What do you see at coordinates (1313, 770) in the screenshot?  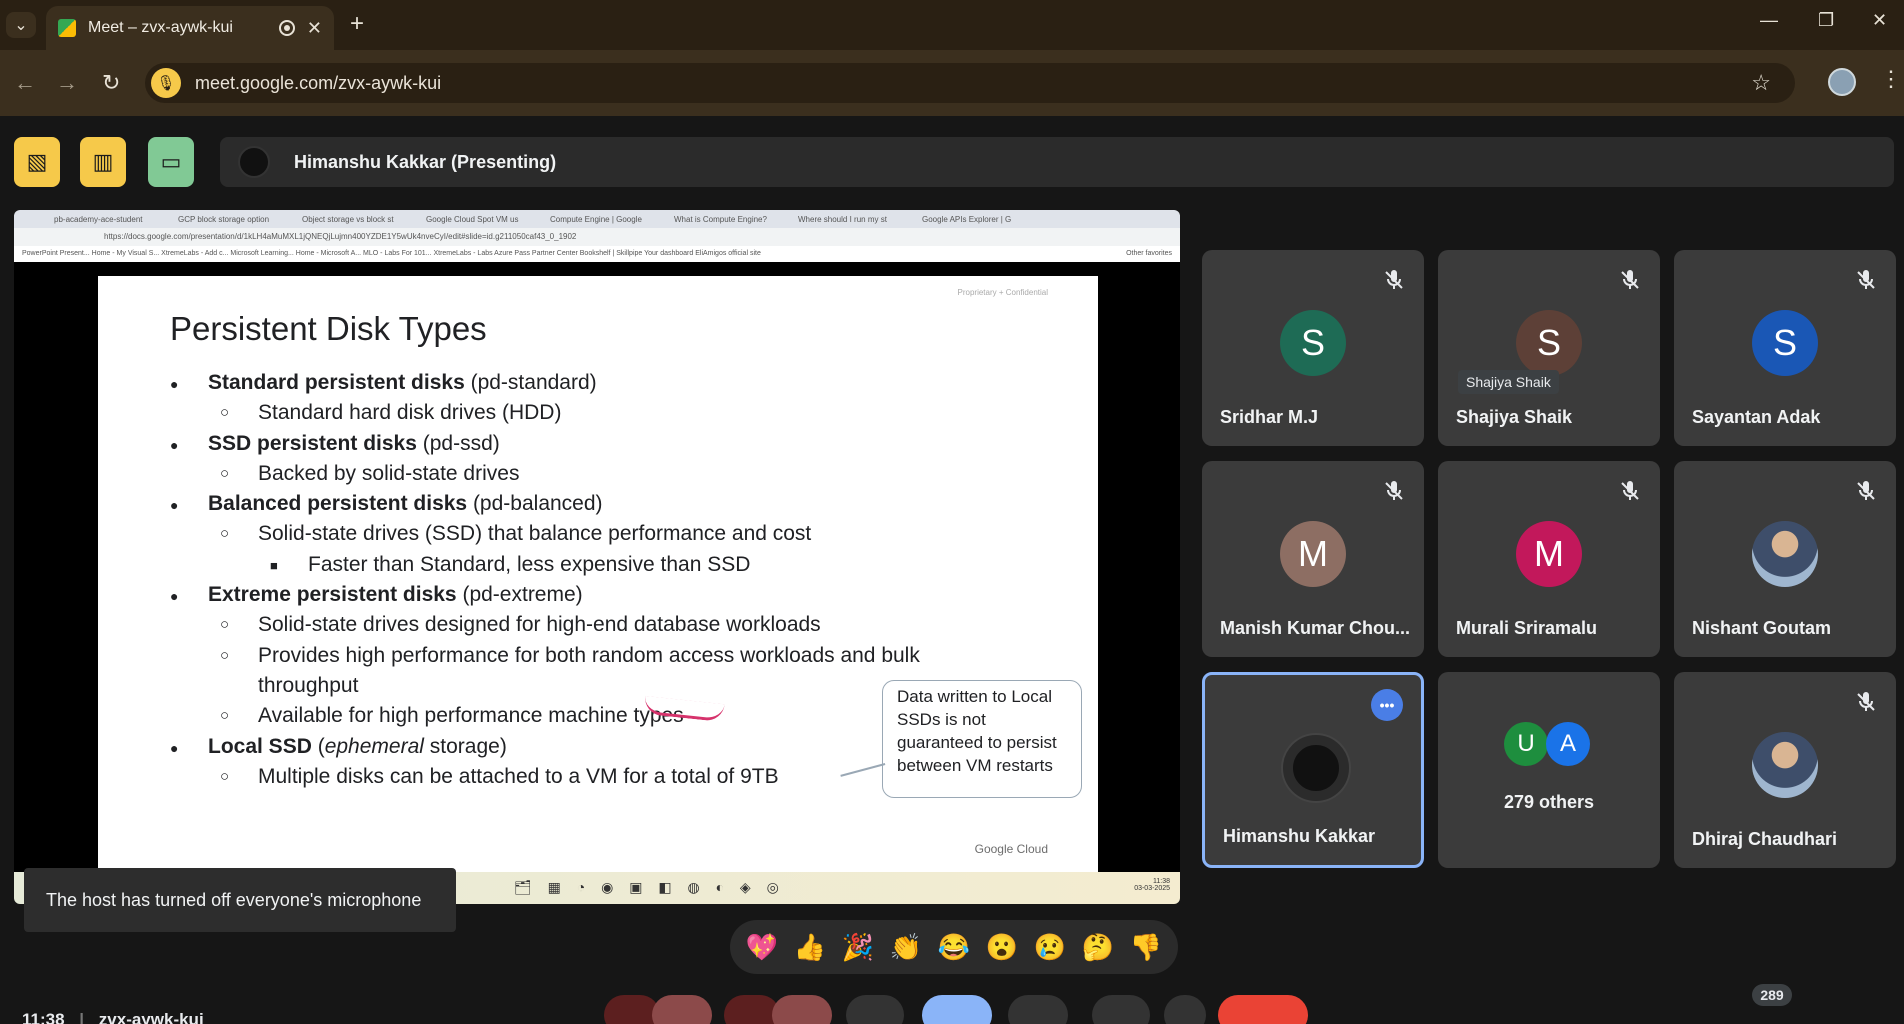 I see `participant-tile: ••• Himanshu Kakkar` at bounding box center [1313, 770].